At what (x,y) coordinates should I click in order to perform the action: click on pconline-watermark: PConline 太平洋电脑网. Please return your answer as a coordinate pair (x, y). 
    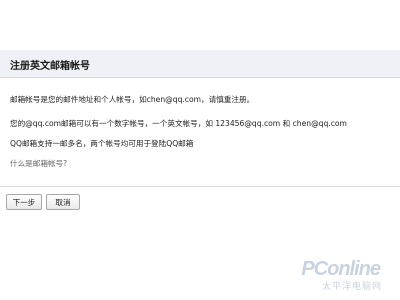
    Looking at the image, I should click on (346, 272).